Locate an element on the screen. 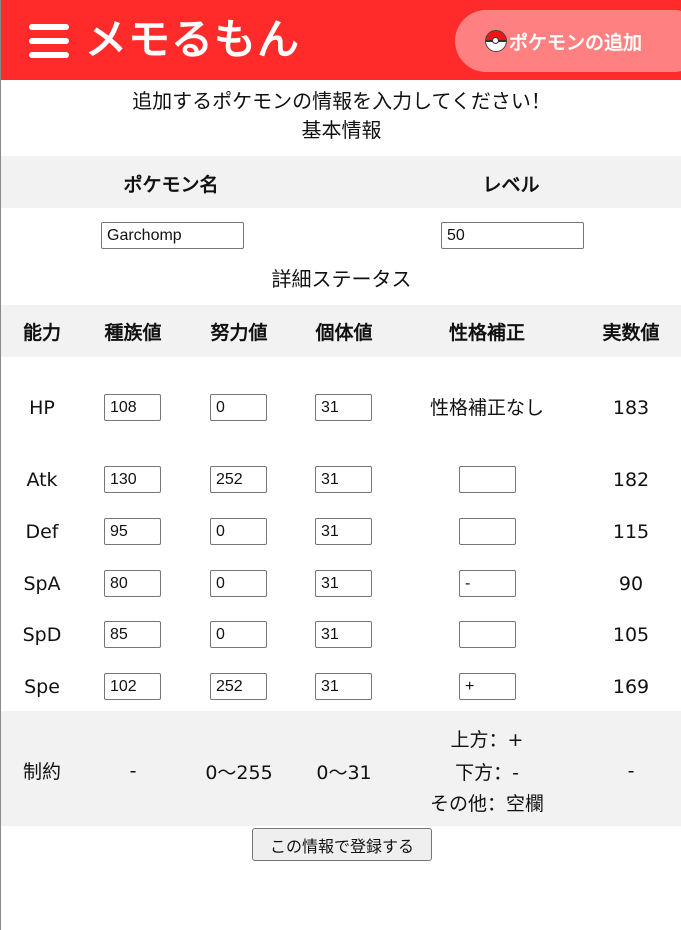 This screenshot has height=930, width=681. app-logo: メモるもん is located at coordinates (192, 40).